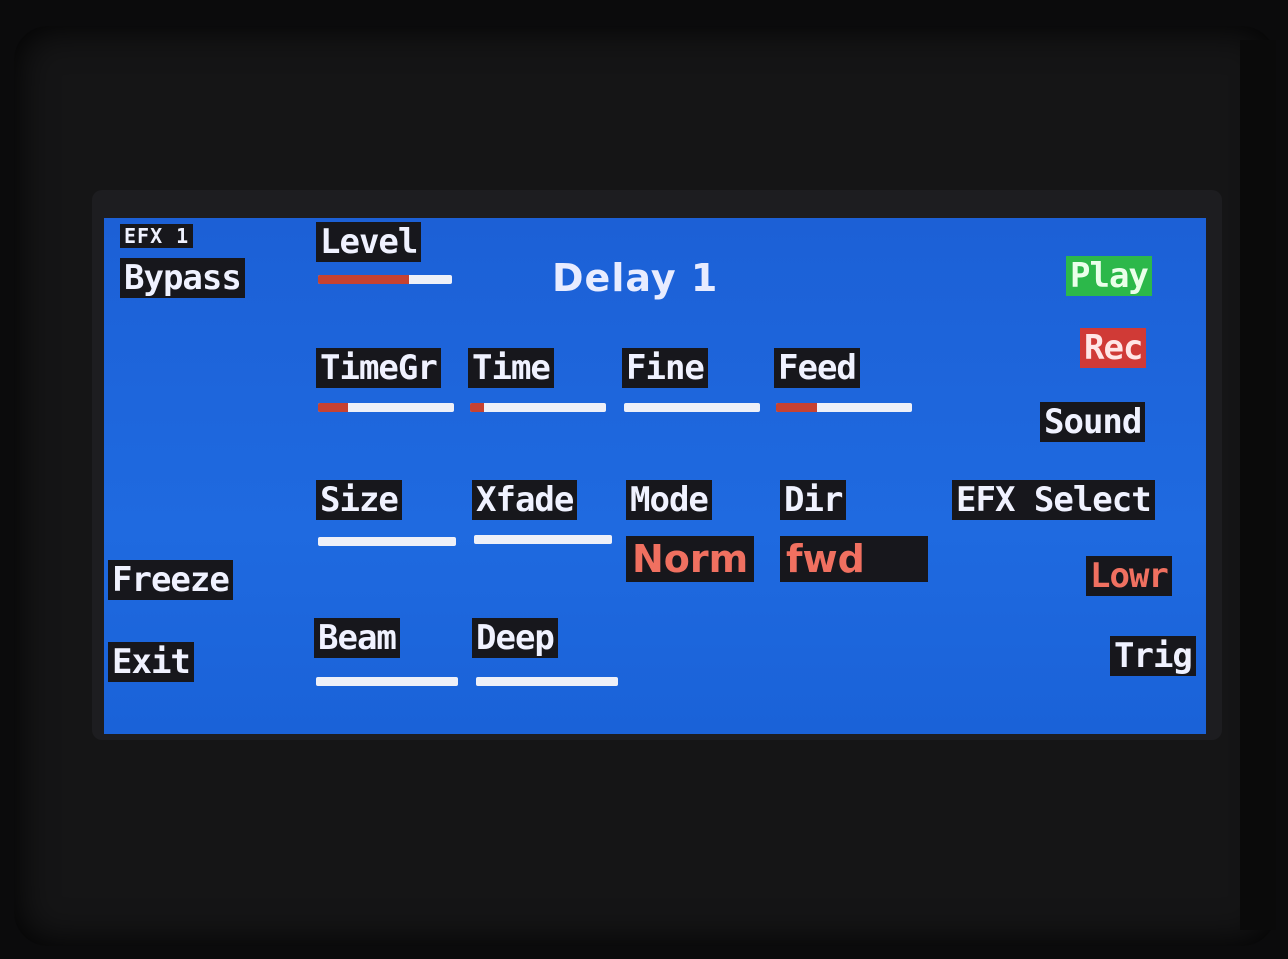  Describe the element at coordinates (547, 681) in the screenshot. I see `param-deep-bar` at that location.